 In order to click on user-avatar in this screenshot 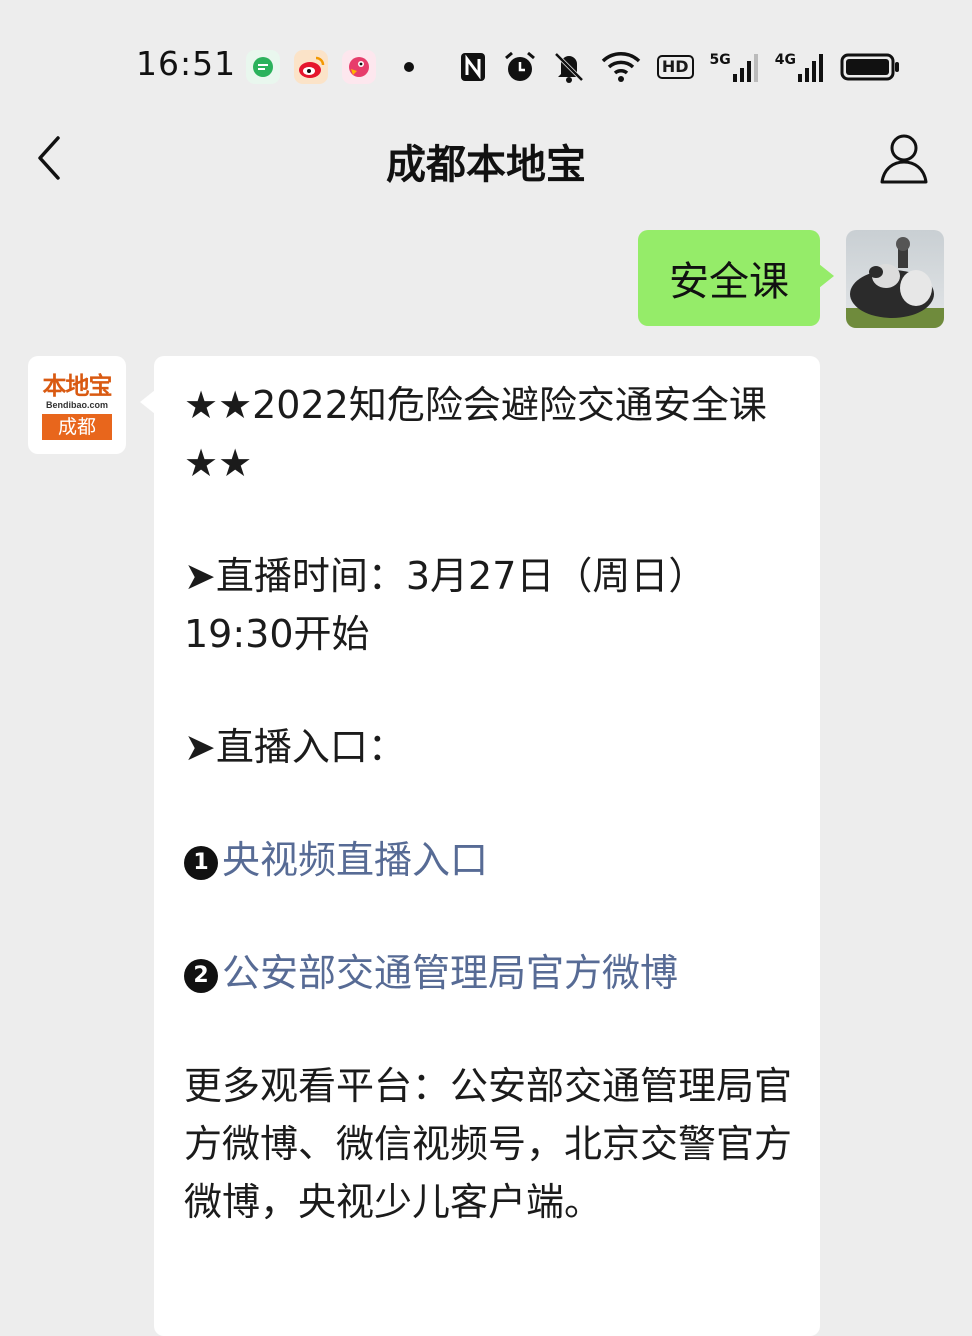, I will do `click(895, 279)`.